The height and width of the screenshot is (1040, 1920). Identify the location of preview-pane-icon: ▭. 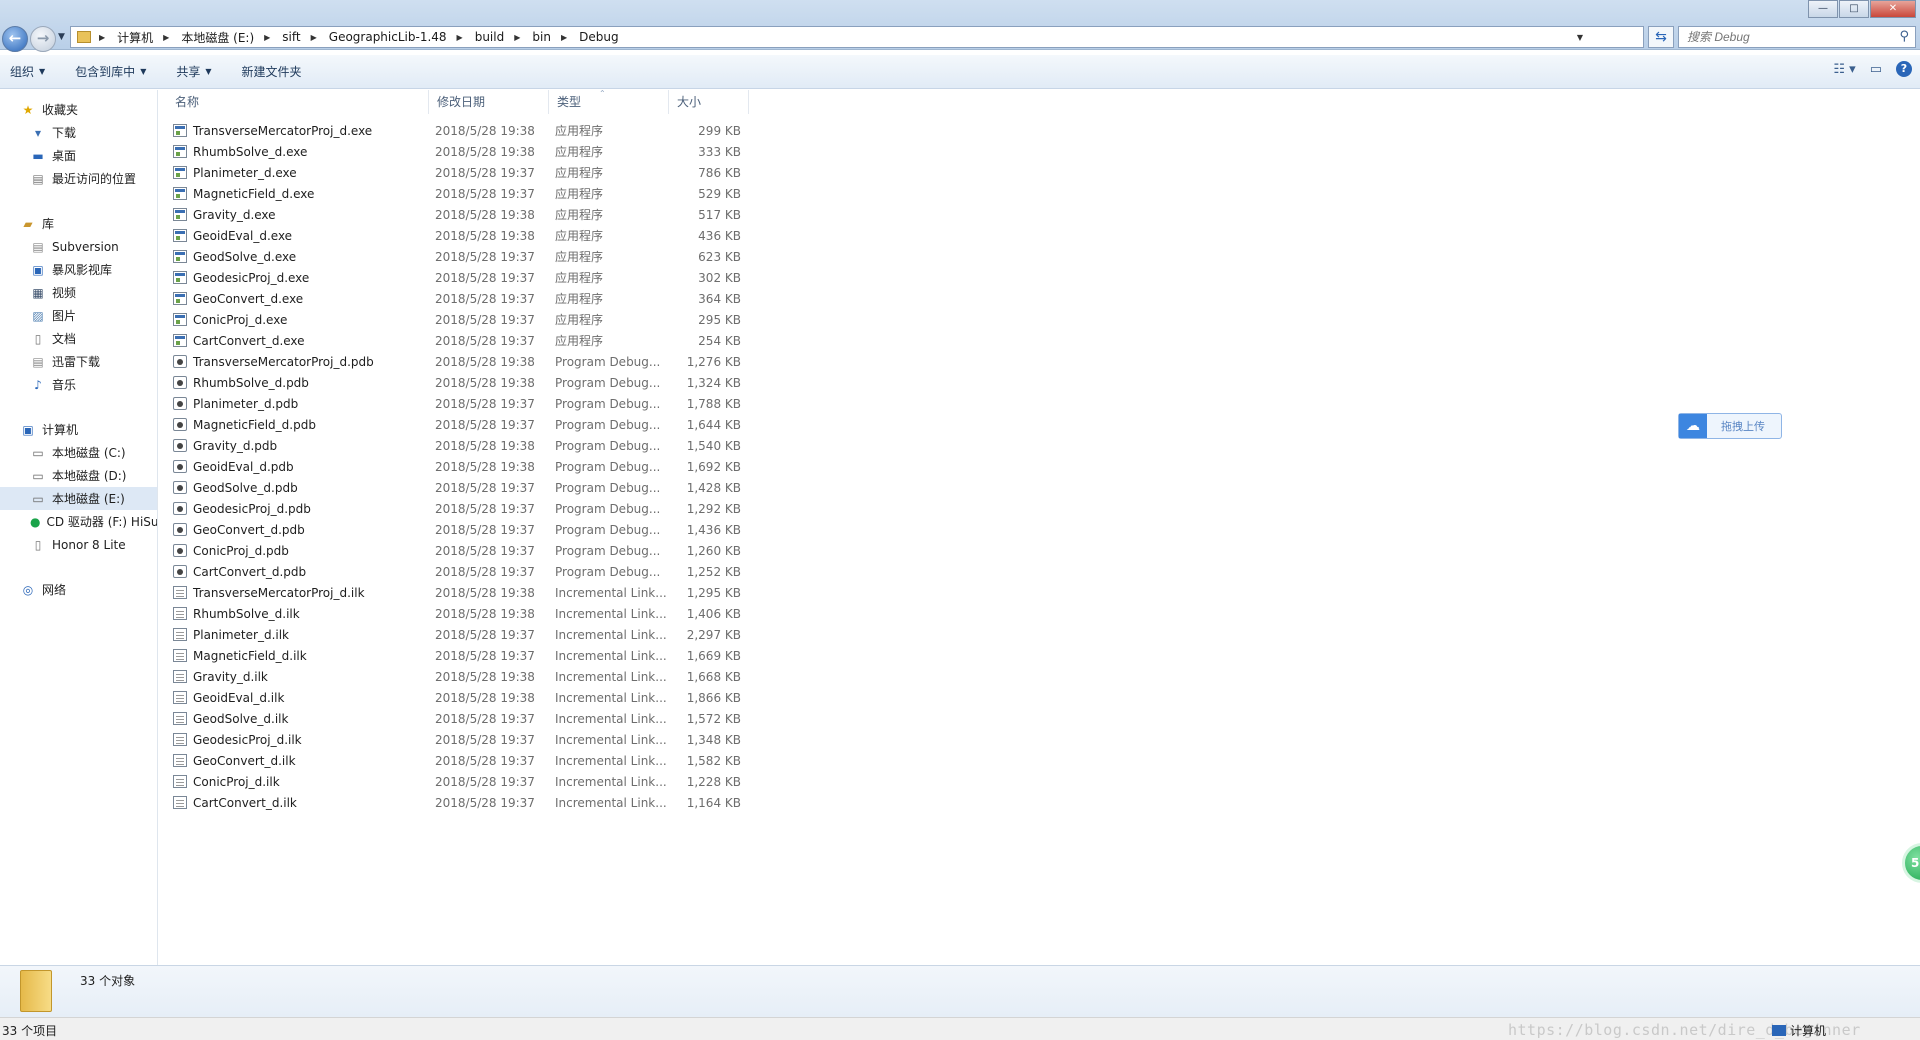
(1876, 69).